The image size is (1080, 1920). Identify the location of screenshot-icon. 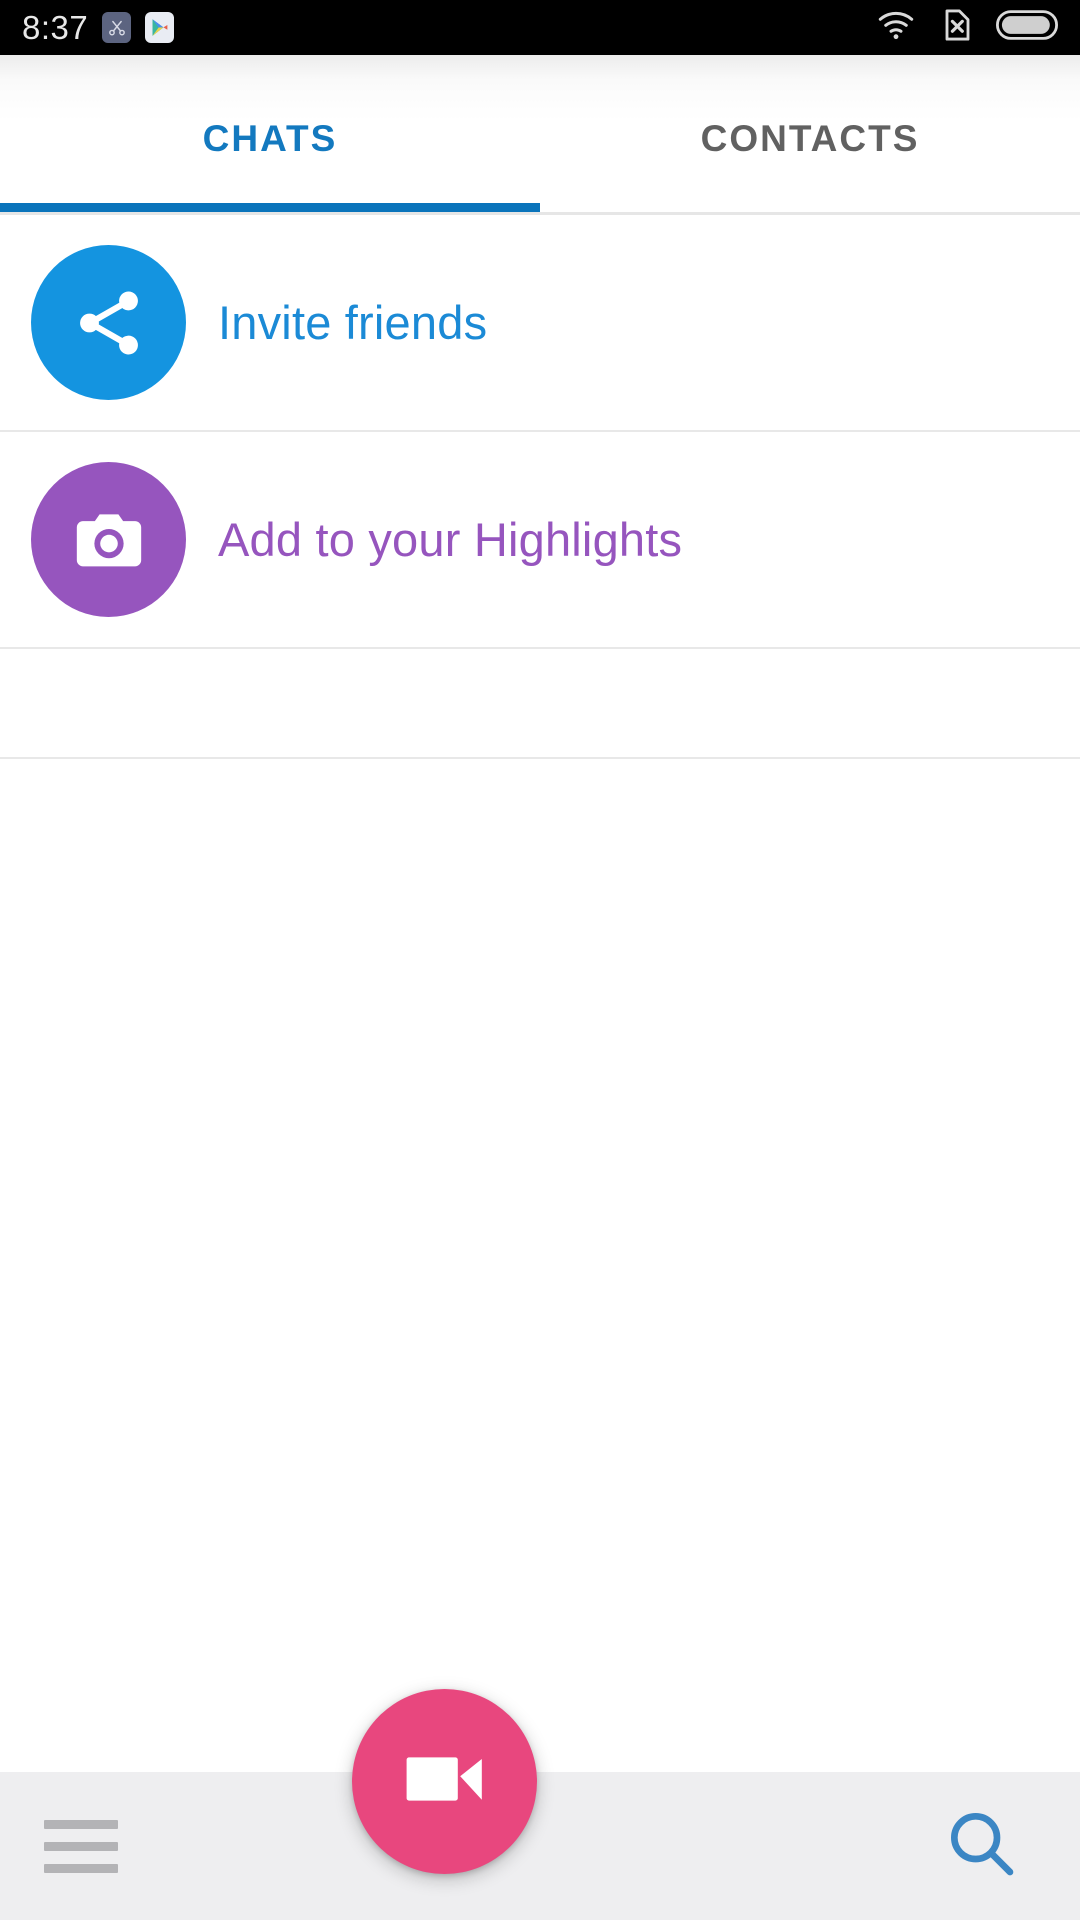
(117, 27).